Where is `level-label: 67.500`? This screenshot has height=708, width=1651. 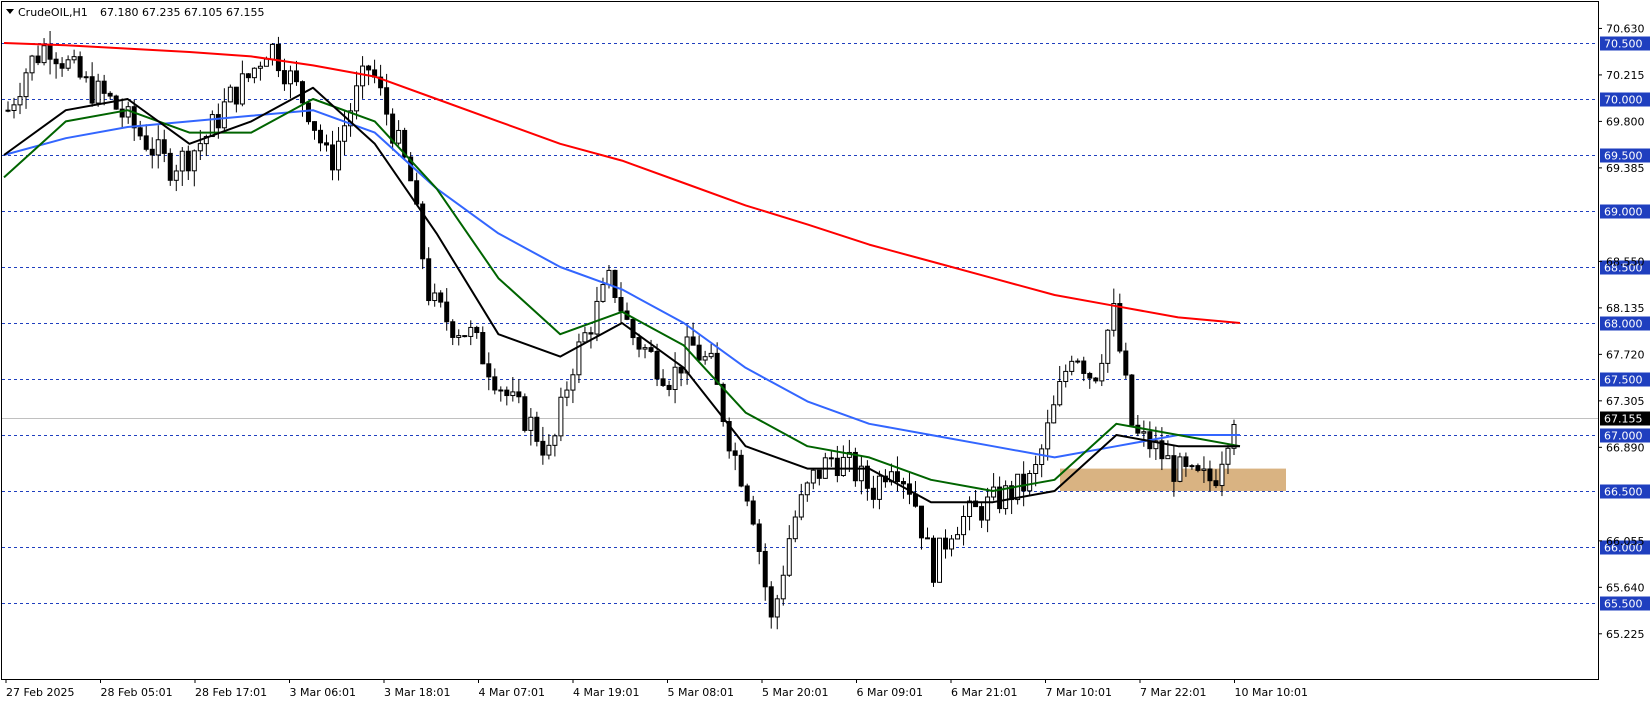
level-label: 67.500 is located at coordinates (1623, 380).